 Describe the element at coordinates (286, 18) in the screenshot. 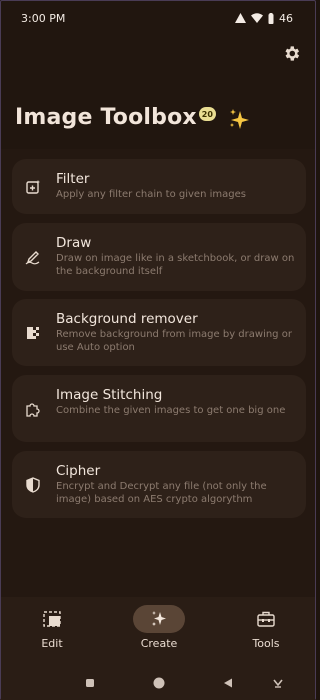

I see `battery-level: 46` at that location.